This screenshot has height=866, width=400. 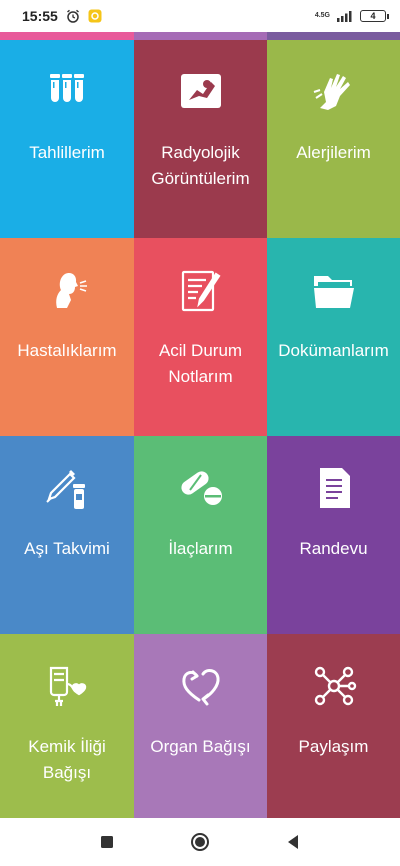 I want to click on syringe-vial-icon, so click(x=67, y=488).